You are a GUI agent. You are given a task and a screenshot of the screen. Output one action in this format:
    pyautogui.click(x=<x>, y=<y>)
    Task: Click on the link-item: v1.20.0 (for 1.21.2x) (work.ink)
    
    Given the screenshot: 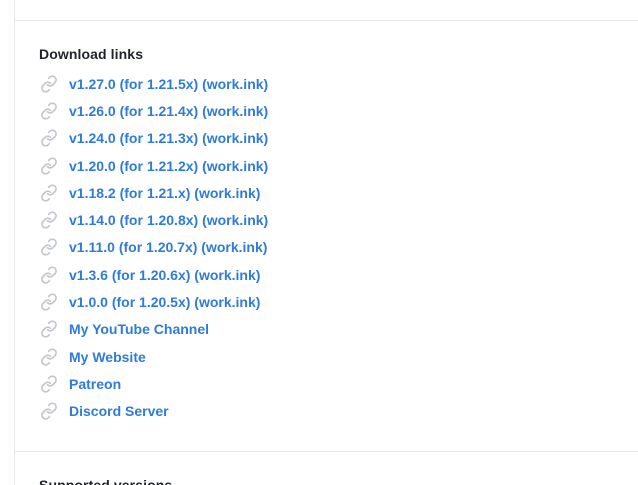 What is the action you would take?
    pyautogui.click(x=153, y=165)
    